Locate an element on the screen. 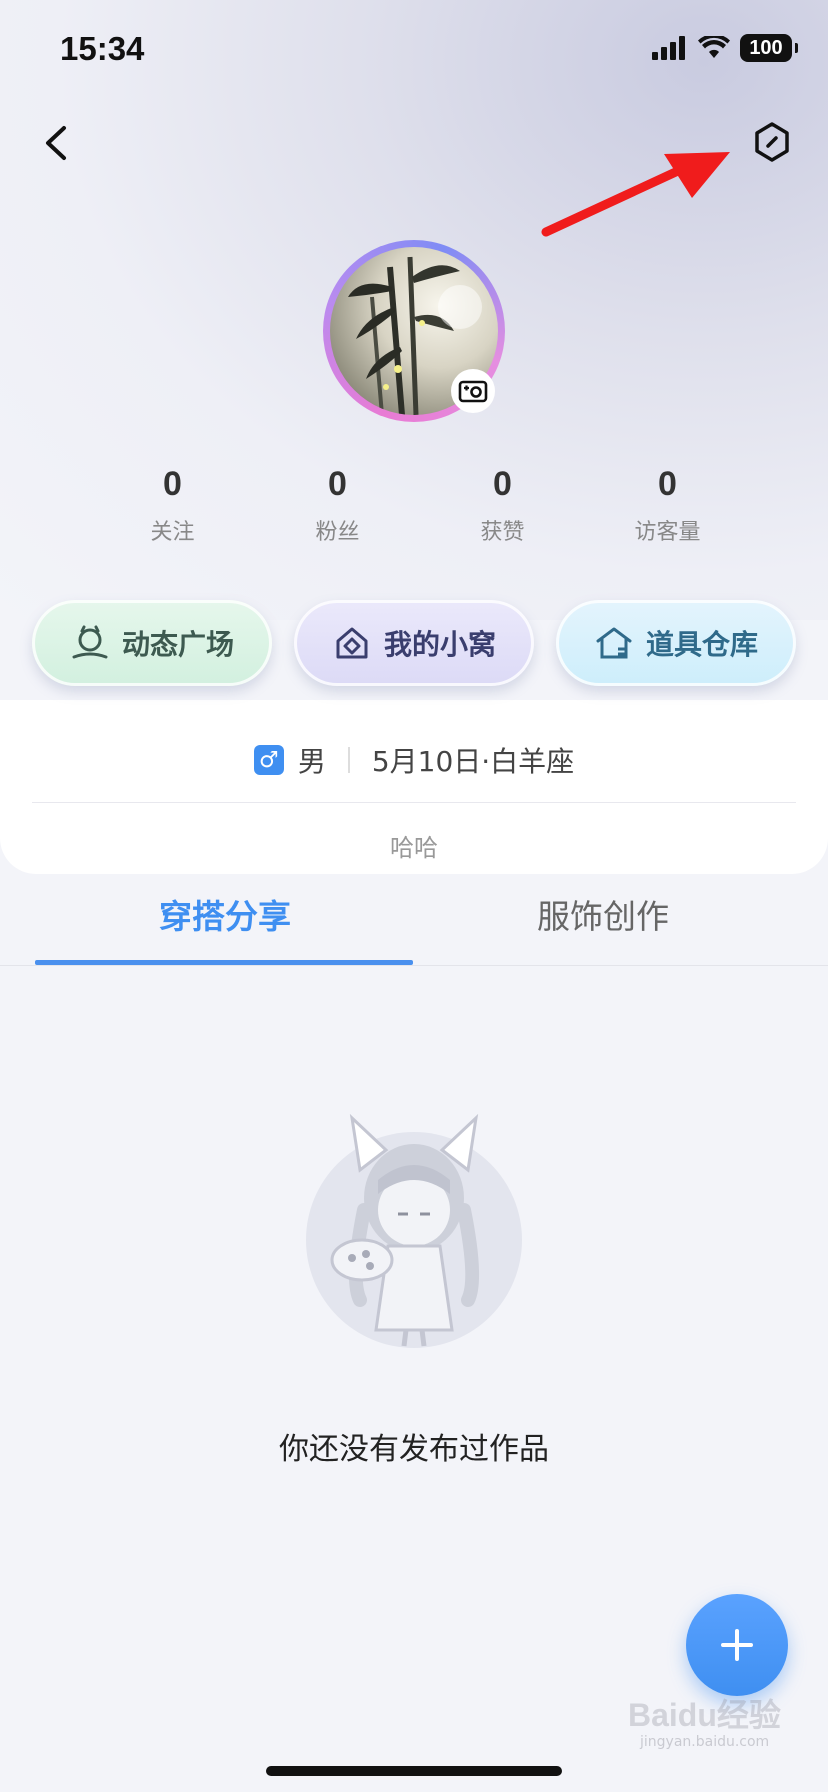  warehouse-icon is located at coordinates (614, 643).